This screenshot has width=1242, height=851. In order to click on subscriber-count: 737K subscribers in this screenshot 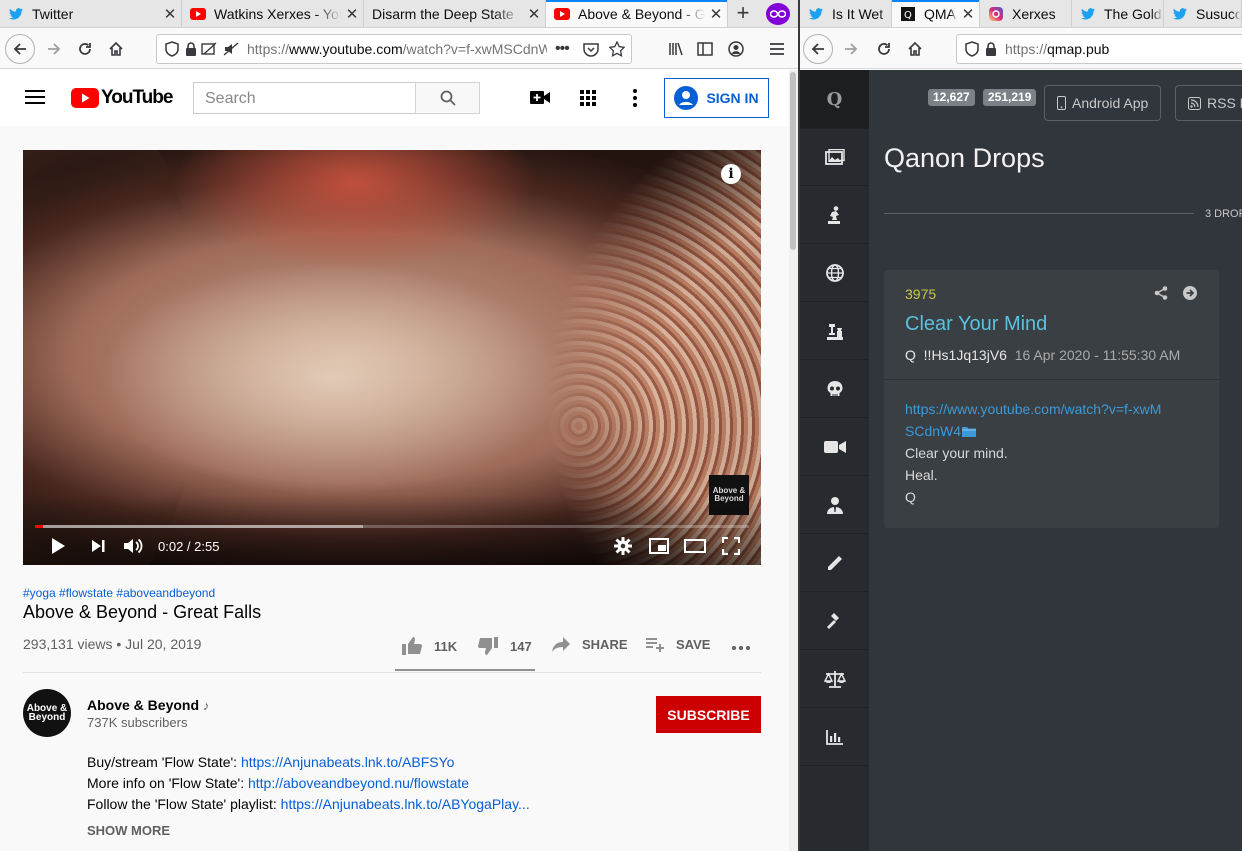, I will do `click(137, 722)`.